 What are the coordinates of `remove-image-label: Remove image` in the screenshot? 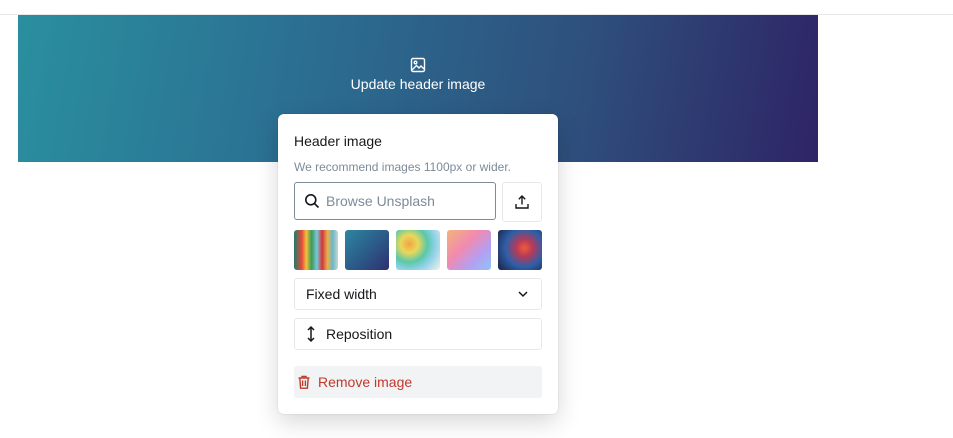 It's located at (365, 382).